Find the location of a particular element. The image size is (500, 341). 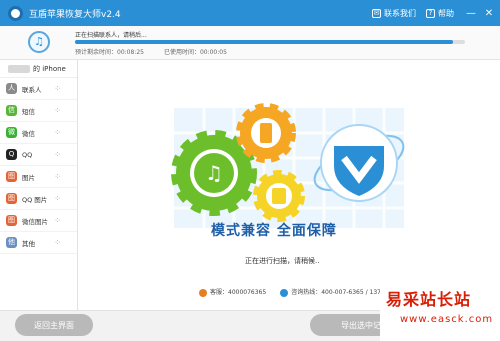

wechat-icon: 微 is located at coordinates (11, 132).